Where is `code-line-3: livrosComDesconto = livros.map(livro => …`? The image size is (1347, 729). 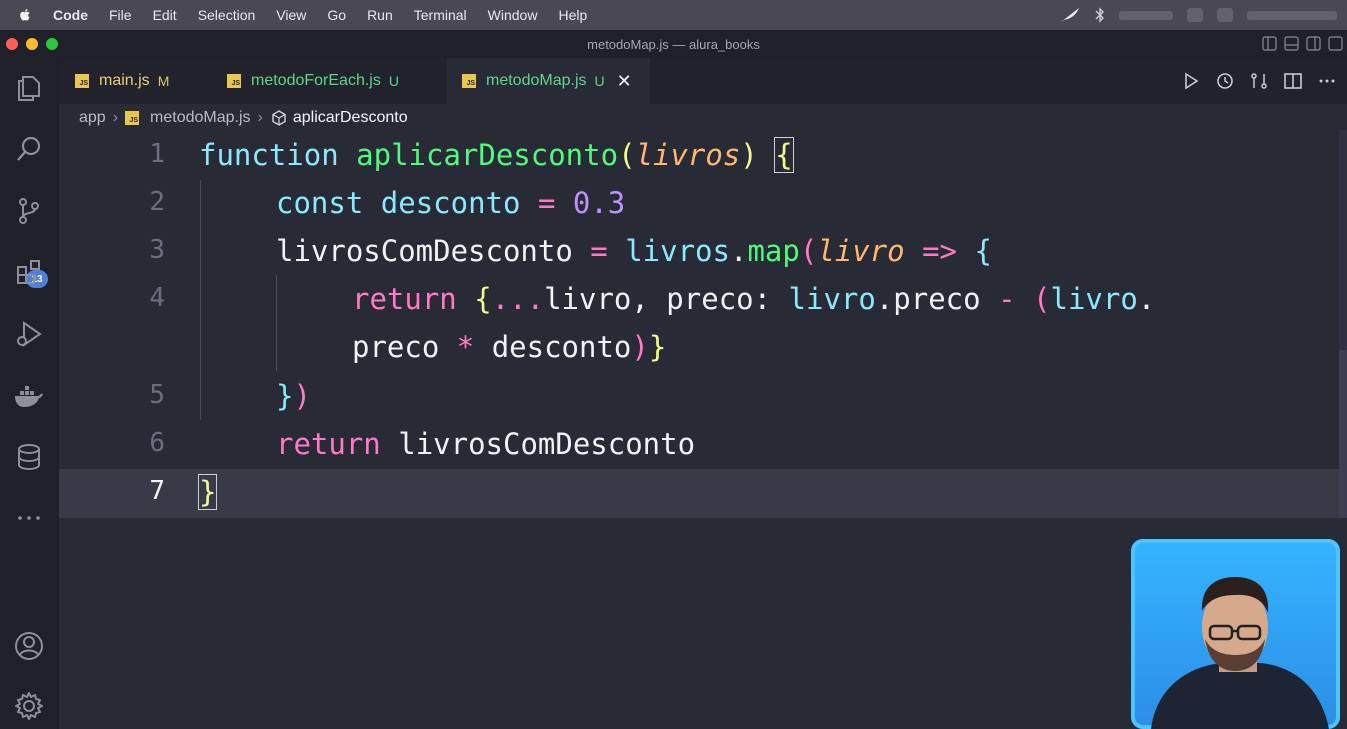
code-line-3: livrosComDesconto = livros.map(livro => … is located at coordinates (634, 251).